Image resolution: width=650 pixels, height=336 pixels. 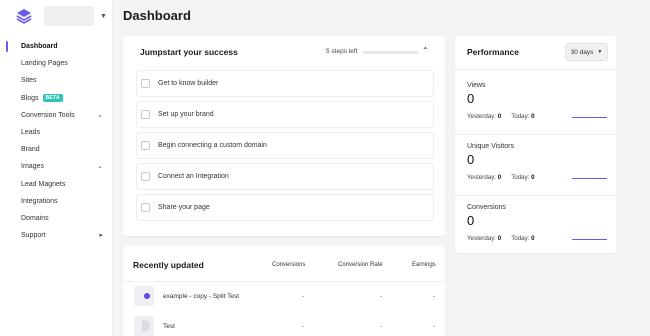 I want to click on sidebar-item-brand: Brand, so click(x=56, y=149).